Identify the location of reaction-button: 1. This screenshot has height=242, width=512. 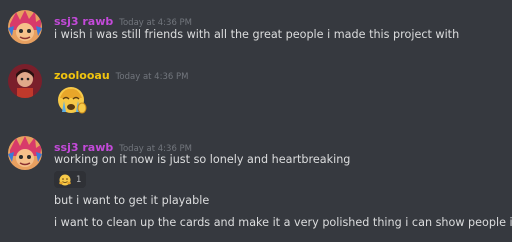
(70, 179).